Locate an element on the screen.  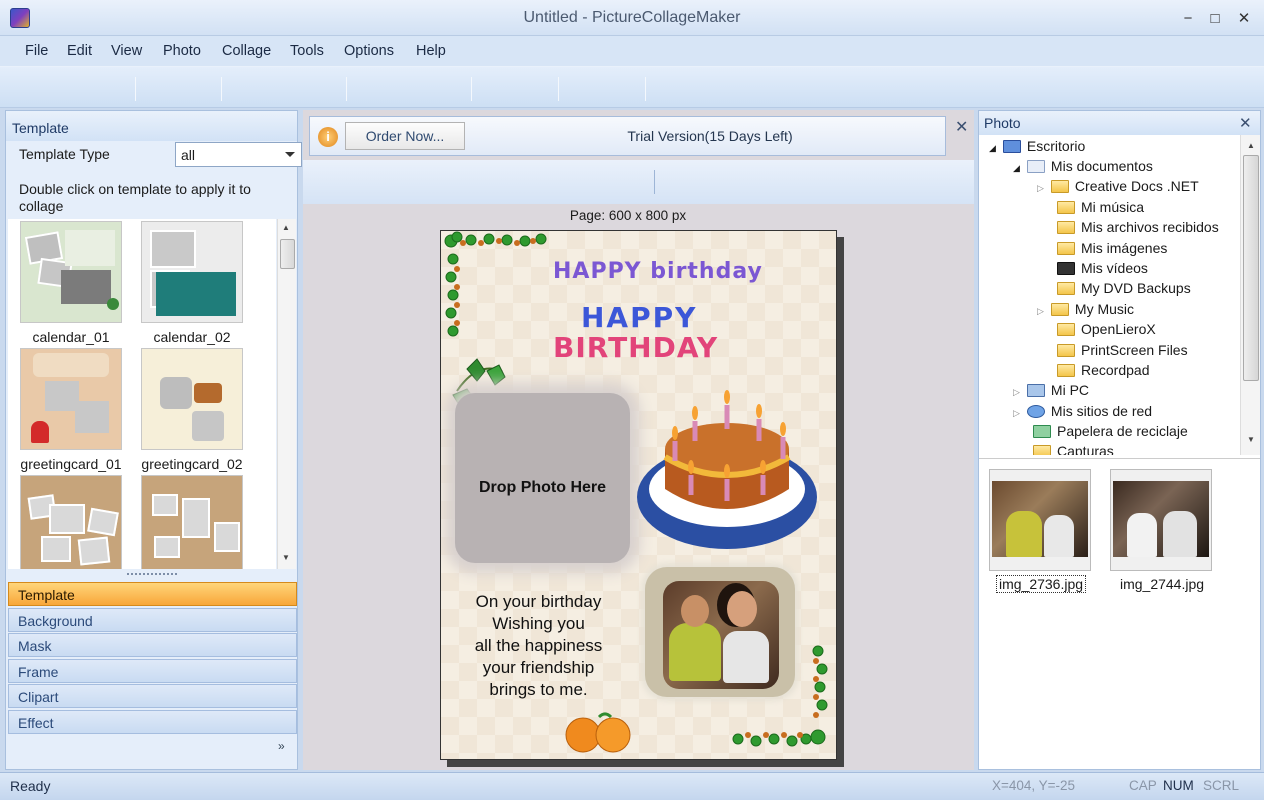
photo-filename: img_2736.jpg is located at coordinates (1041, 584).